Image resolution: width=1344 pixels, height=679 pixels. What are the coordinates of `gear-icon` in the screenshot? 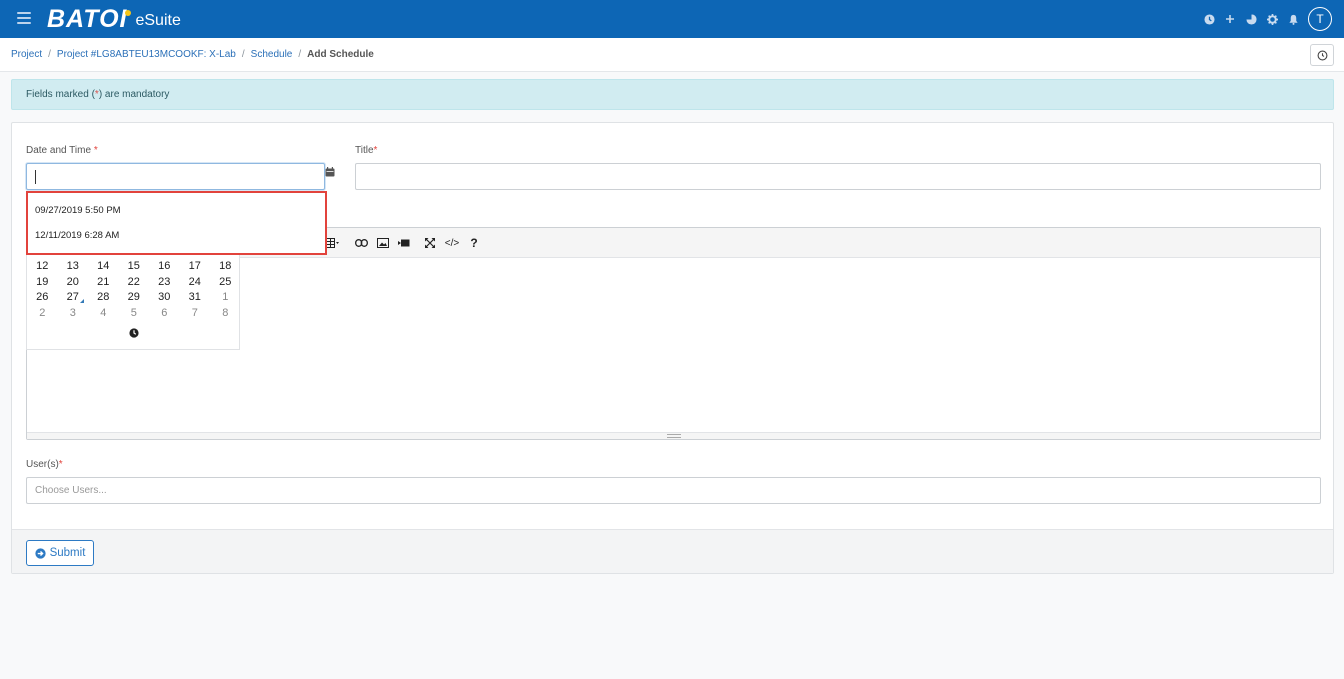 It's located at (1272, 19).